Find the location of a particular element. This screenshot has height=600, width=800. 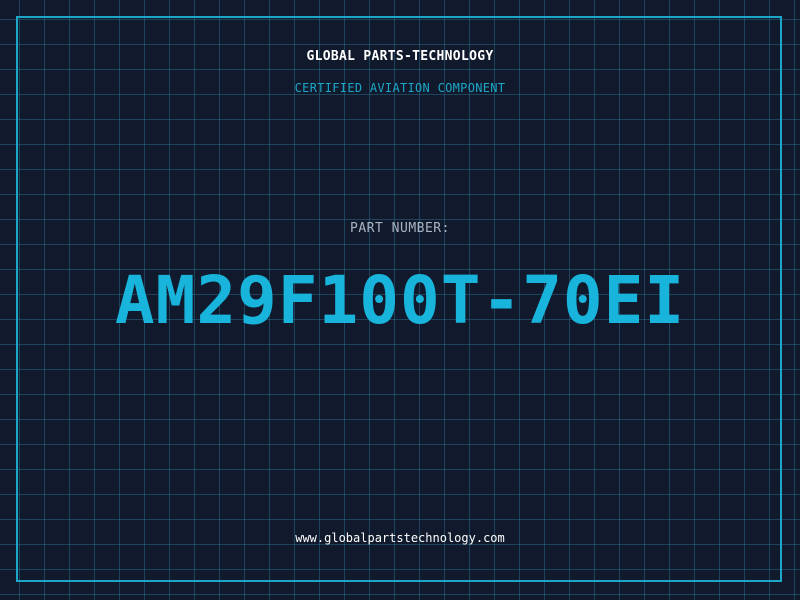

part-number-label: PART NUMBER: is located at coordinates (400, 228).